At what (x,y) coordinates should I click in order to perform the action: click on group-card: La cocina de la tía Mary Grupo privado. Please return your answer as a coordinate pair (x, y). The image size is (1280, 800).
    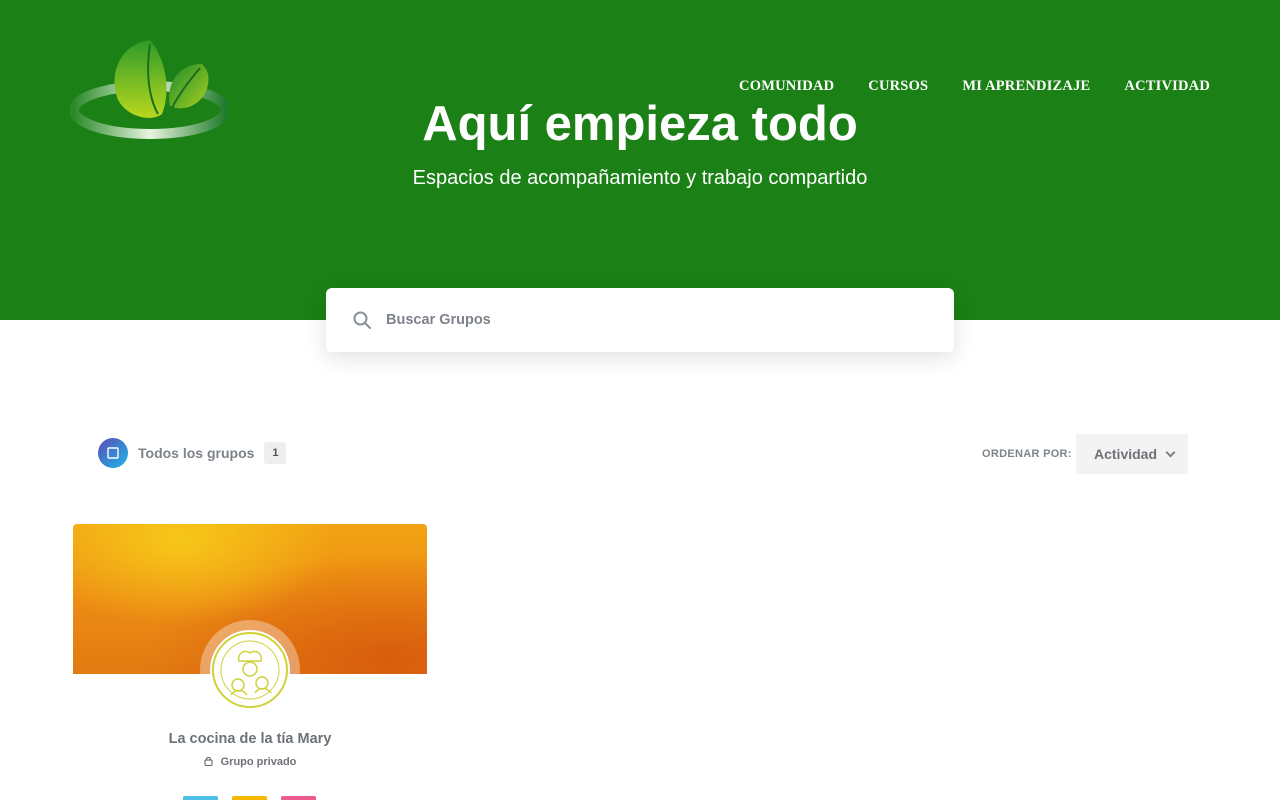
    Looking at the image, I should click on (250, 662).